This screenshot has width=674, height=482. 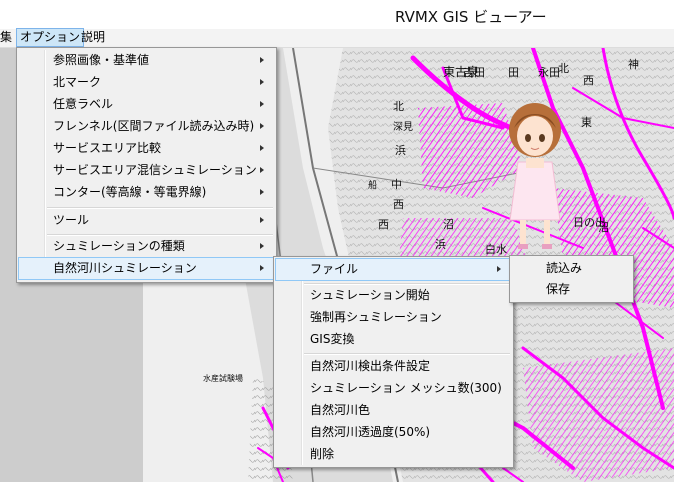 I want to click on map-label: 東, so click(x=586, y=122).